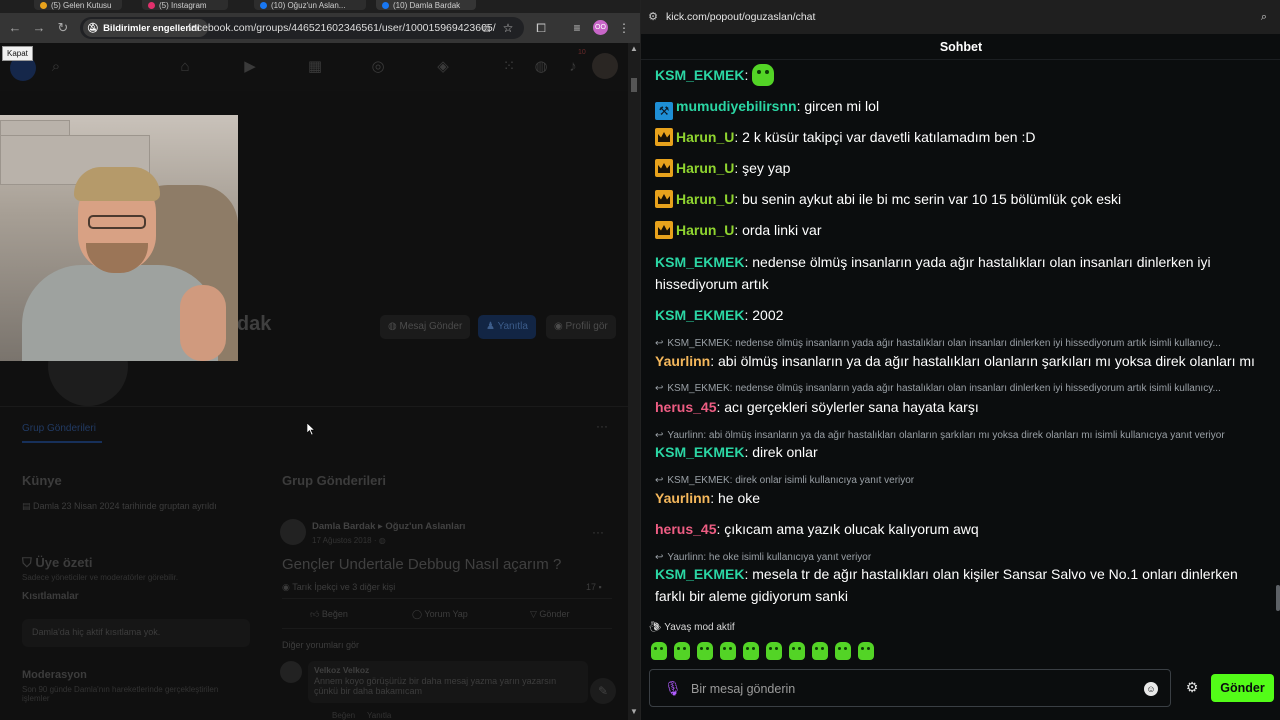 This screenshot has height=720, width=1280. Describe the element at coordinates (315, 67) in the screenshot. I see `marketplace-icon: ▦` at that location.